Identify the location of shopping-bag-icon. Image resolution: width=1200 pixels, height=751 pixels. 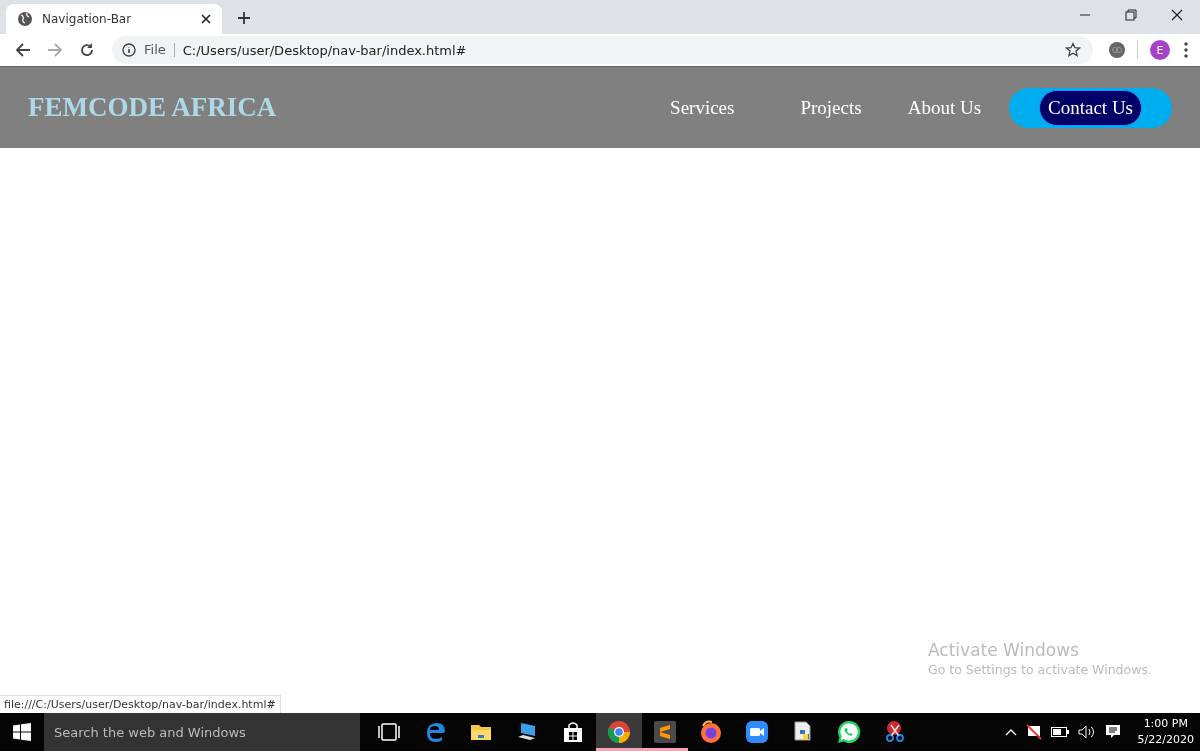
(573, 732).